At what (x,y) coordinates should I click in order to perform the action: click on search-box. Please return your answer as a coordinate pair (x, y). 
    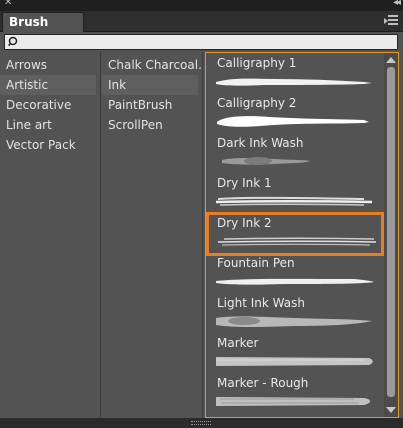
    Looking at the image, I should click on (201, 42).